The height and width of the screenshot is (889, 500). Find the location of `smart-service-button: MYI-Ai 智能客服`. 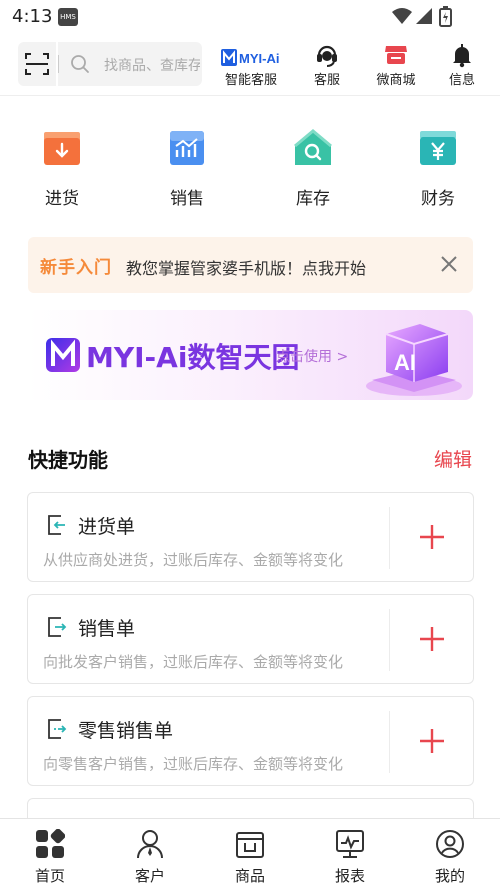

smart-service-button: MYI-Ai 智能客服 is located at coordinates (251, 67).